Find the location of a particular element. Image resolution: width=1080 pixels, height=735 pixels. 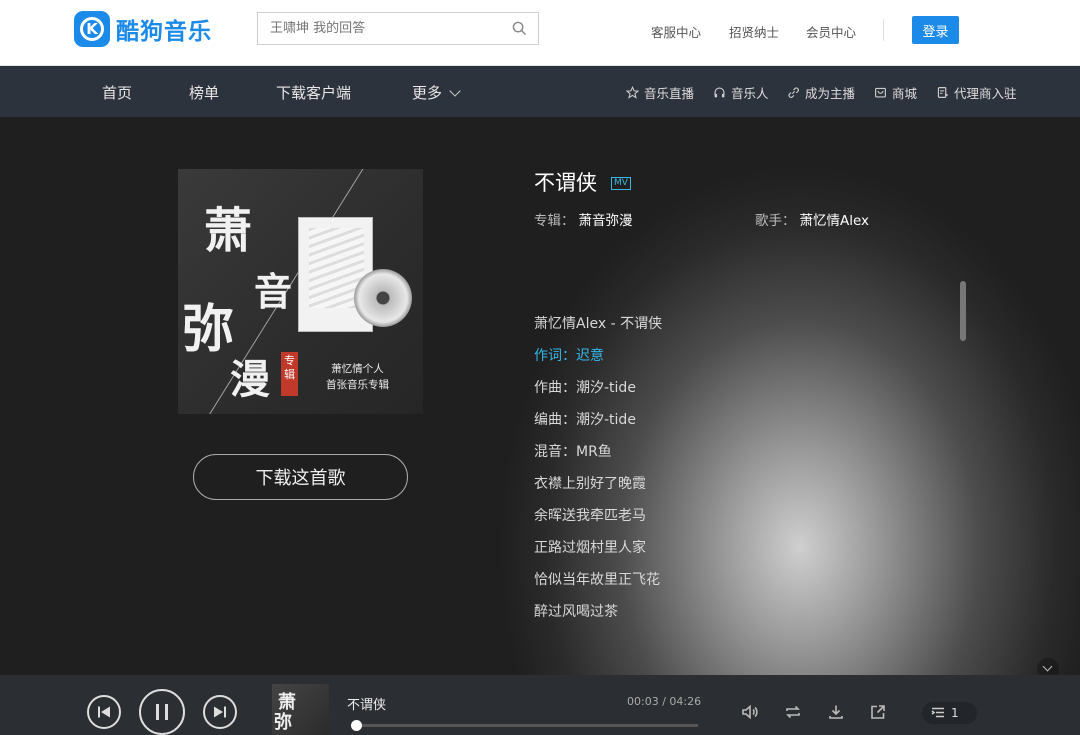

prev-icon is located at coordinates (104, 712).